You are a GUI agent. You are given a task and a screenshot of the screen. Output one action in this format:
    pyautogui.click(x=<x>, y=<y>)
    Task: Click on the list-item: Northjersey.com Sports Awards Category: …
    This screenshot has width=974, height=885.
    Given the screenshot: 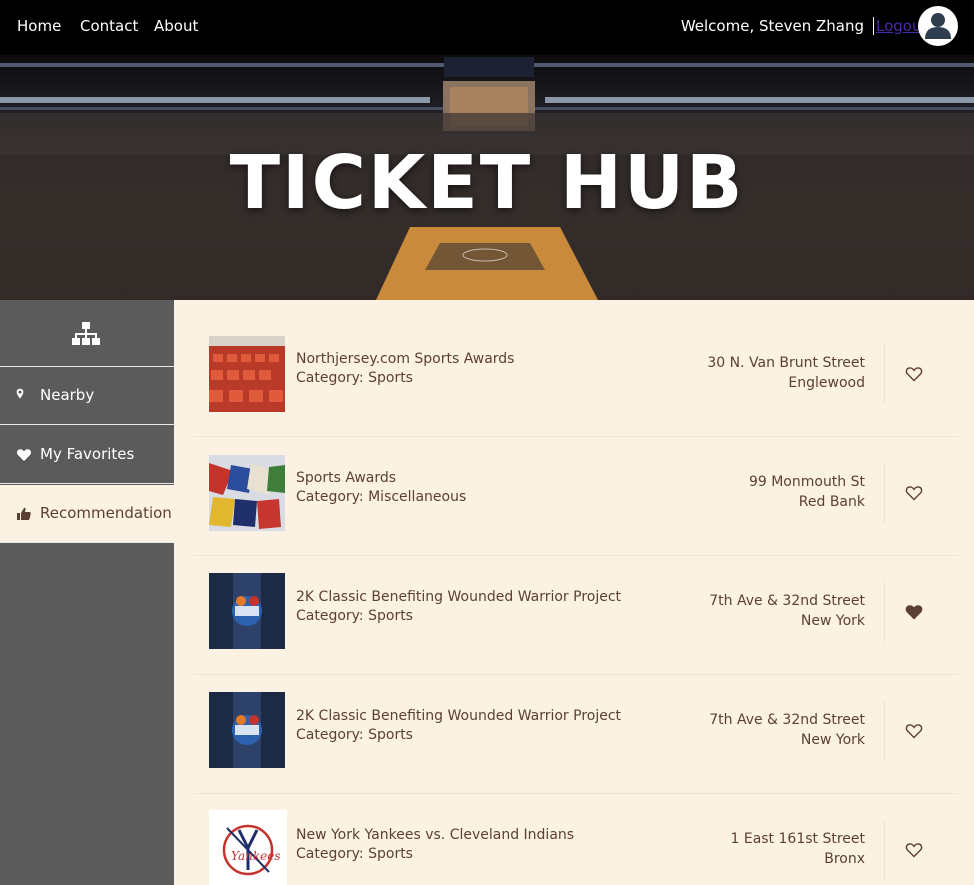 What is the action you would take?
    pyautogui.click(x=576, y=377)
    